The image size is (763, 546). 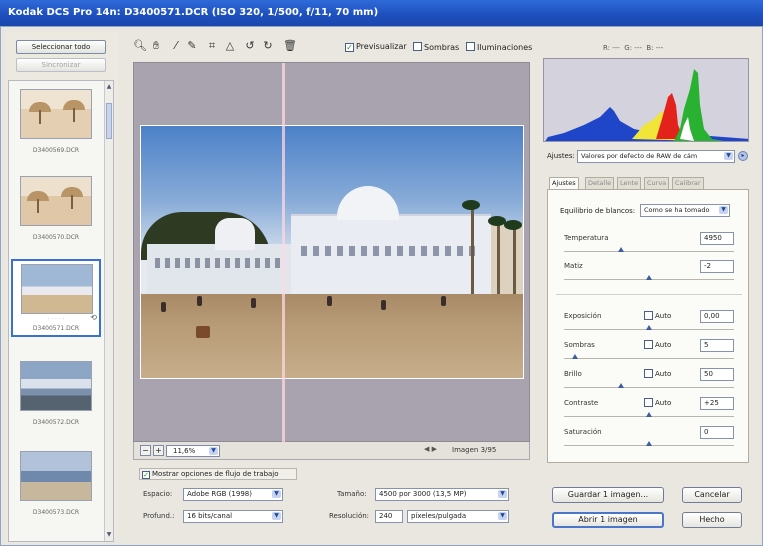 What do you see at coordinates (649, 443) in the screenshot?
I see `saturation-slider` at bounding box center [649, 443].